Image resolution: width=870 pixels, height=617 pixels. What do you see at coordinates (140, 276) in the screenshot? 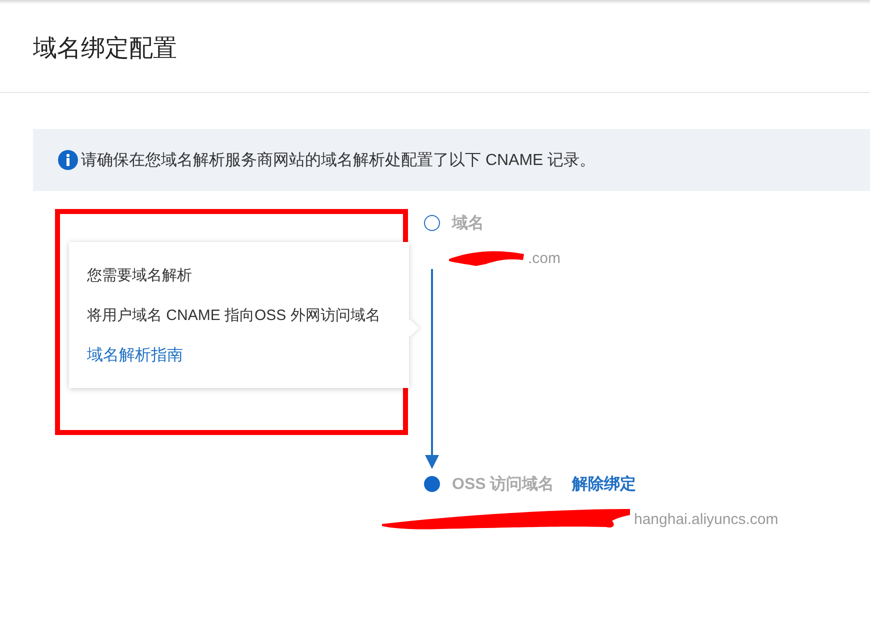
I see `popover-title: 您需要域名解析` at bounding box center [140, 276].